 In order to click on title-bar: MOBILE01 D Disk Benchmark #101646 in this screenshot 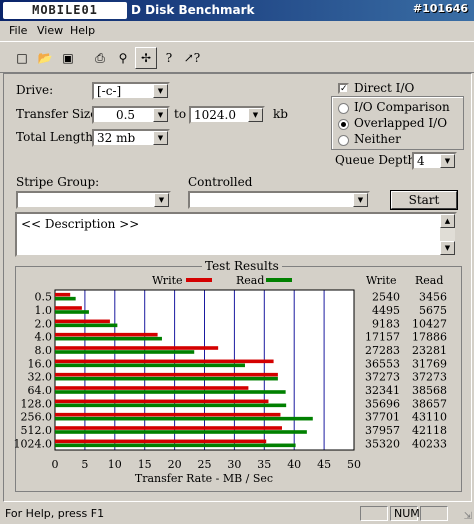, I will do `click(237, 10)`.